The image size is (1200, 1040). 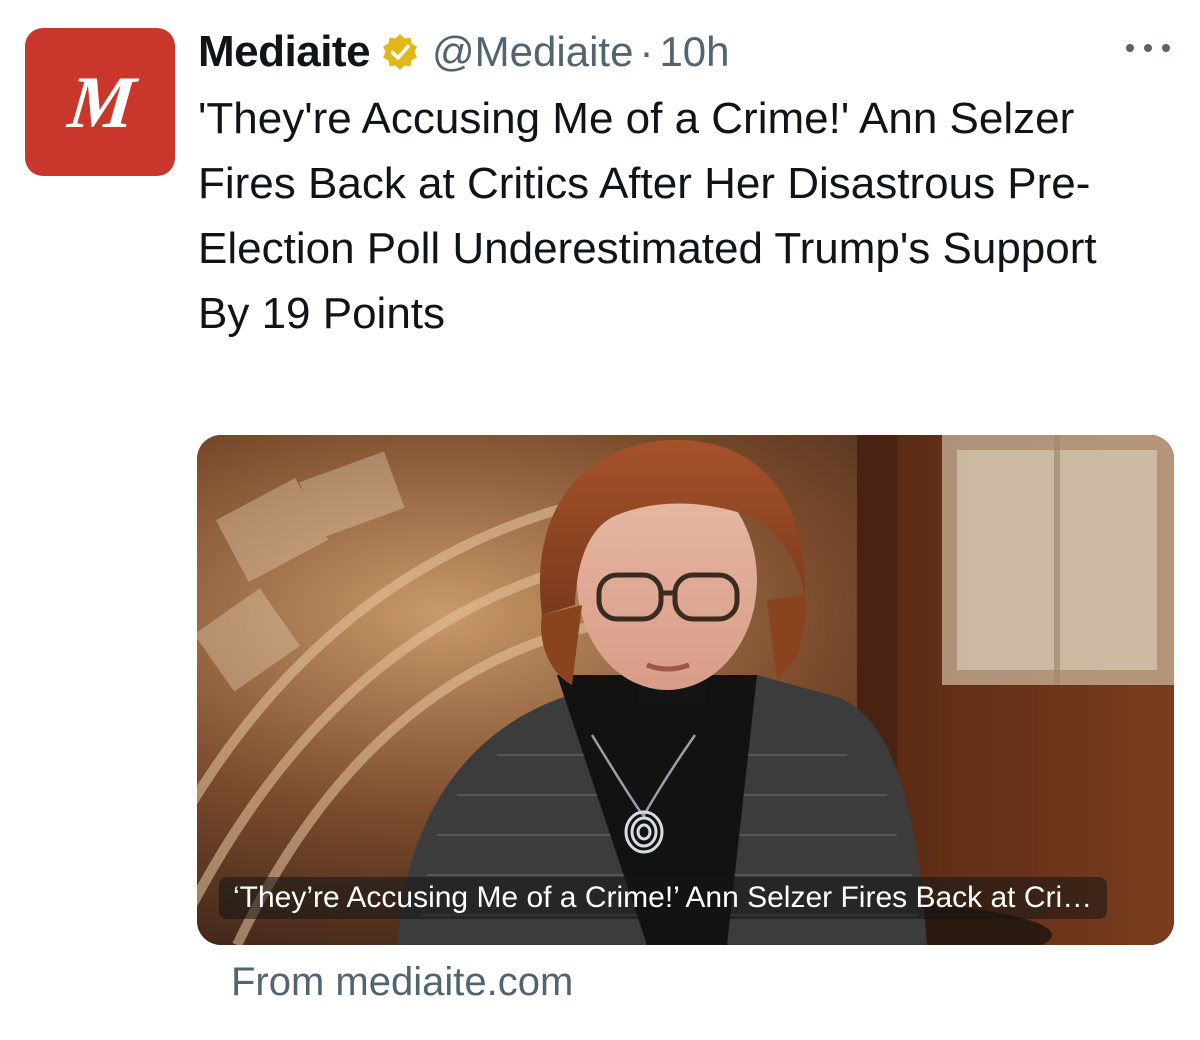 What do you see at coordinates (532, 52) in the screenshot?
I see `account-handle: @Mediaite` at bounding box center [532, 52].